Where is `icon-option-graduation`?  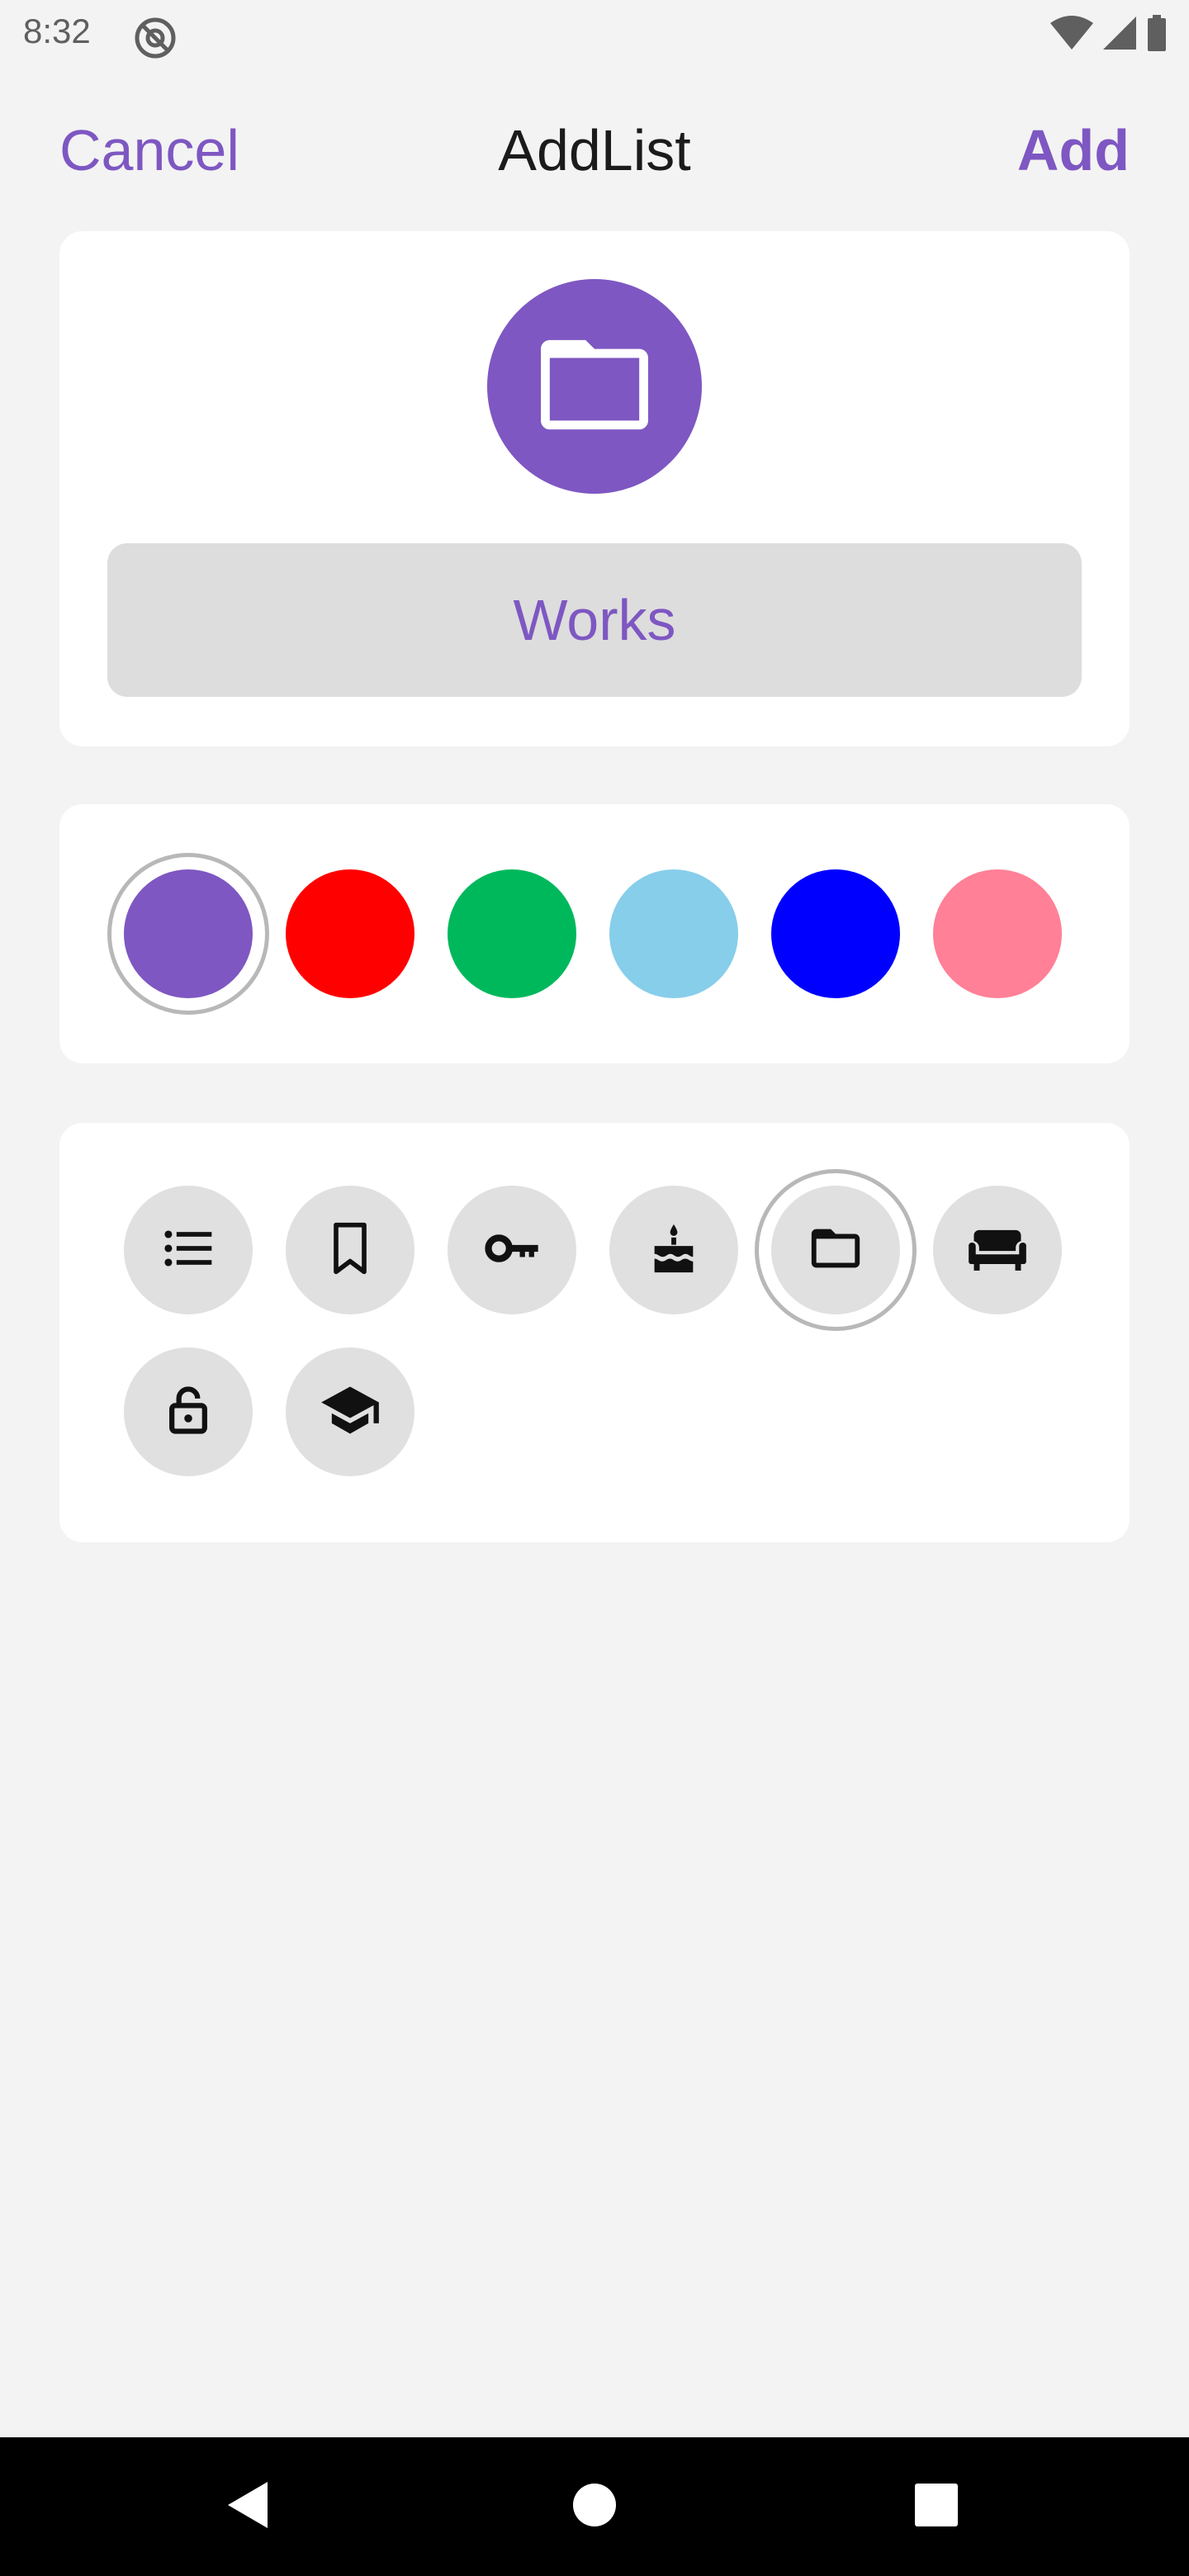 icon-option-graduation is located at coordinates (350, 1412).